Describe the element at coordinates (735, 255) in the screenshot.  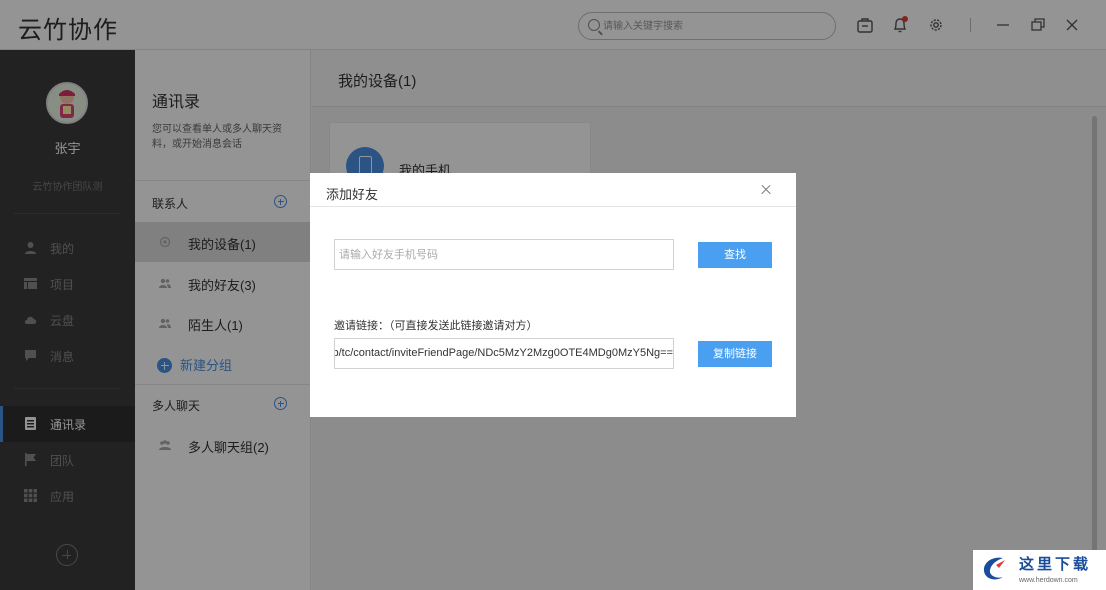
I see `search-friend-button: 查找` at that location.